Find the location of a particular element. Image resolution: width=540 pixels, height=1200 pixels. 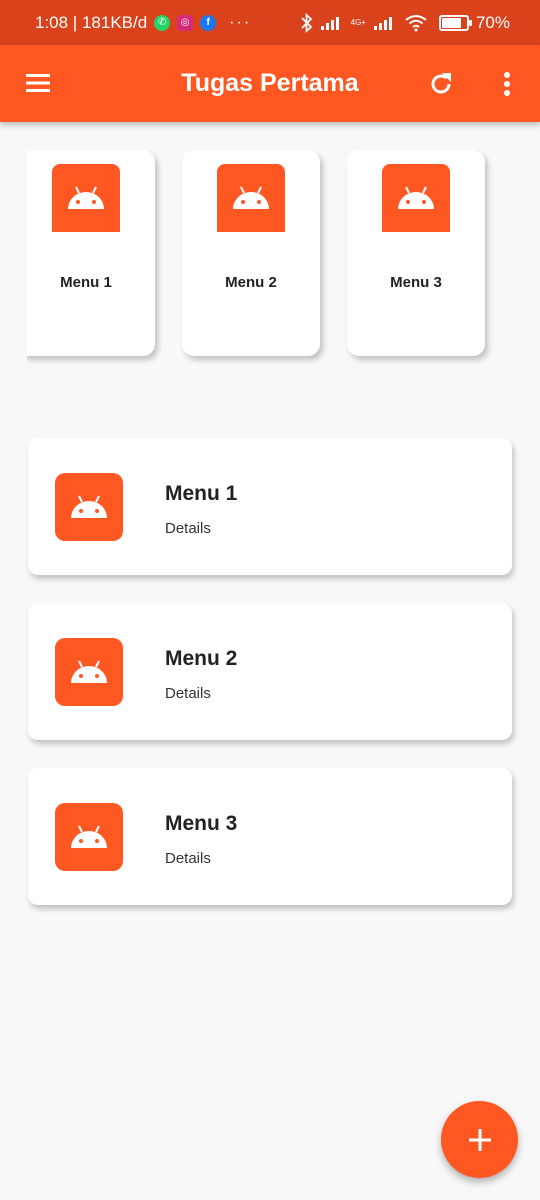

card-label: Menu 1 is located at coordinates (86, 282).